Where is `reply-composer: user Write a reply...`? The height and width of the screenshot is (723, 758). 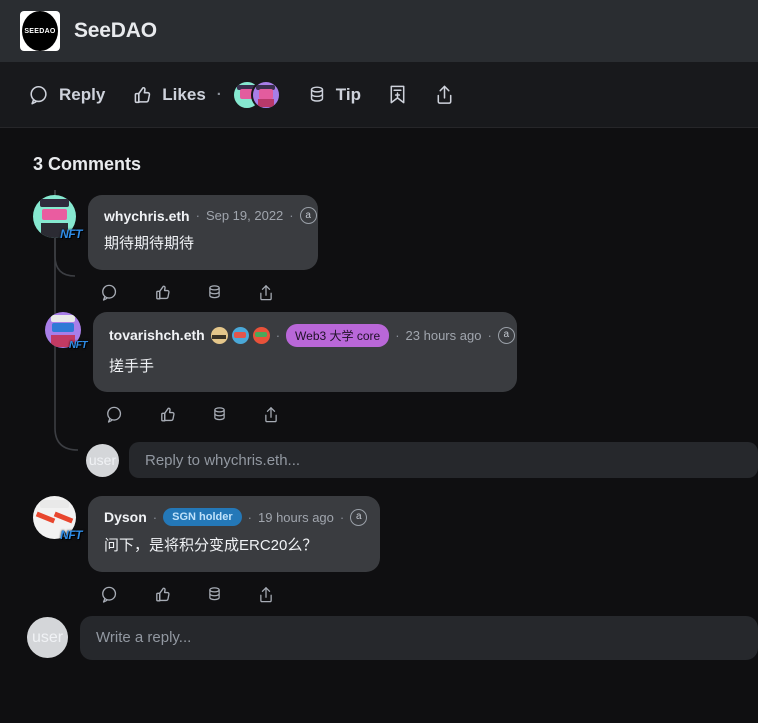 reply-composer: user Write a reply... is located at coordinates (379, 632).